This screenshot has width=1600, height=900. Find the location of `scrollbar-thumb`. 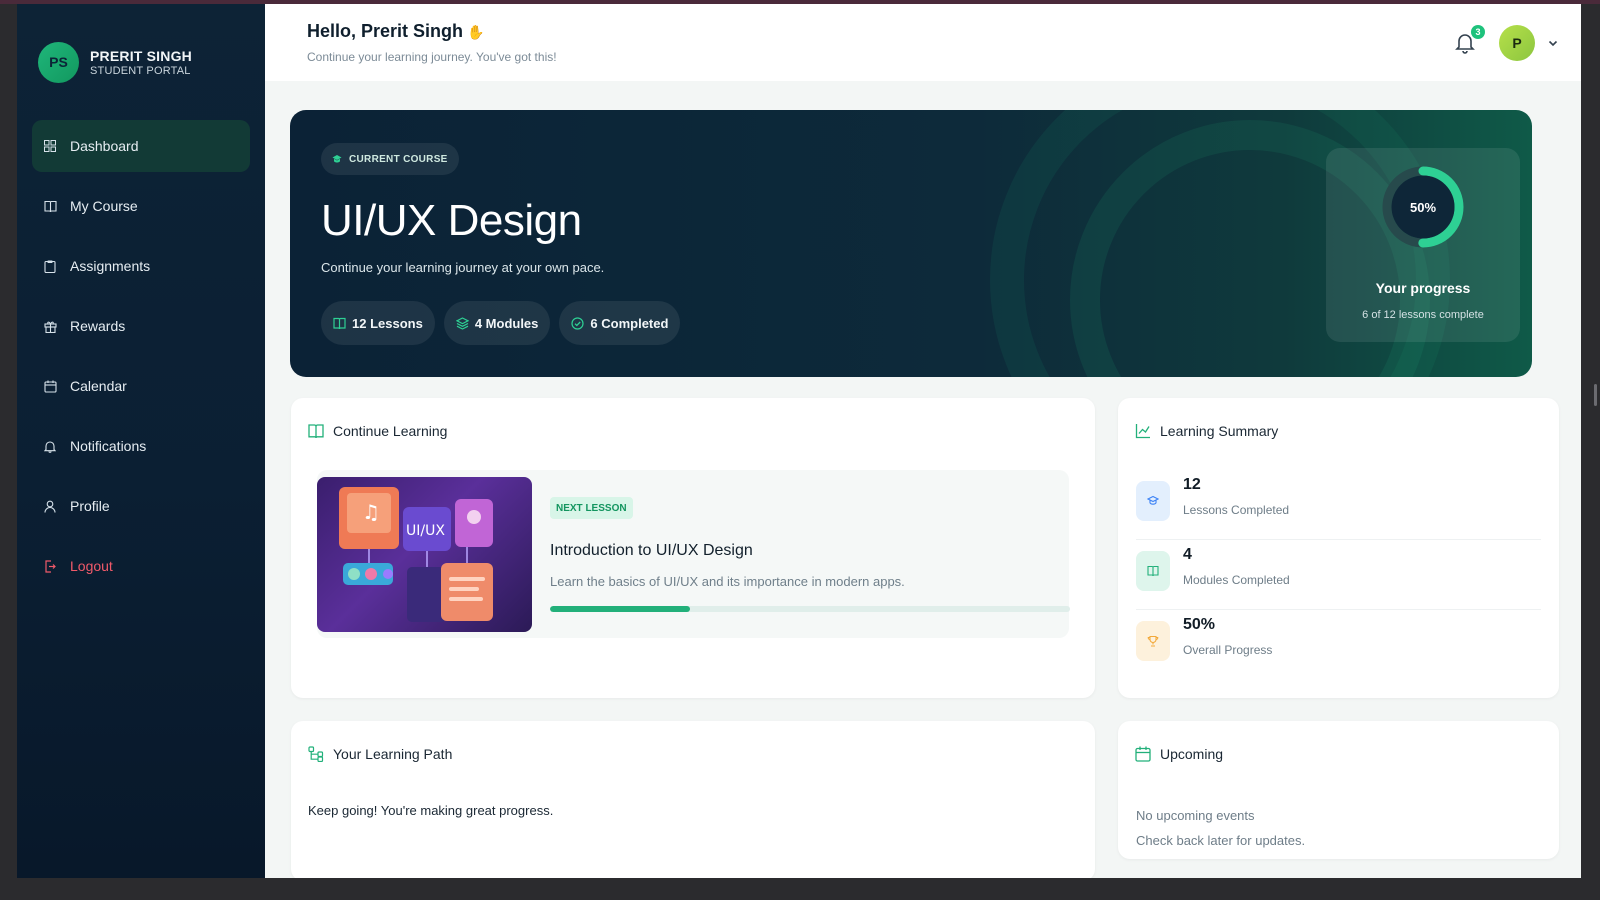

scrollbar-thumb is located at coordinates (1595, 395).